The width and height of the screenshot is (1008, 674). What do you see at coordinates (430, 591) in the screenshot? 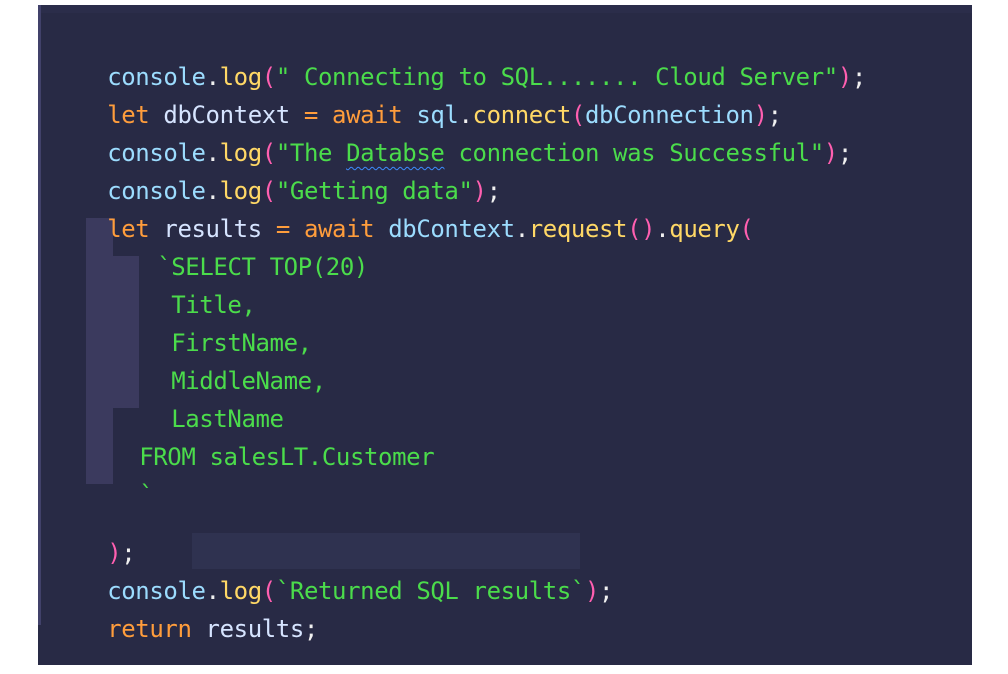
I see `token-template-string: `Returned SQL results`` at bounding box center [430, 591].